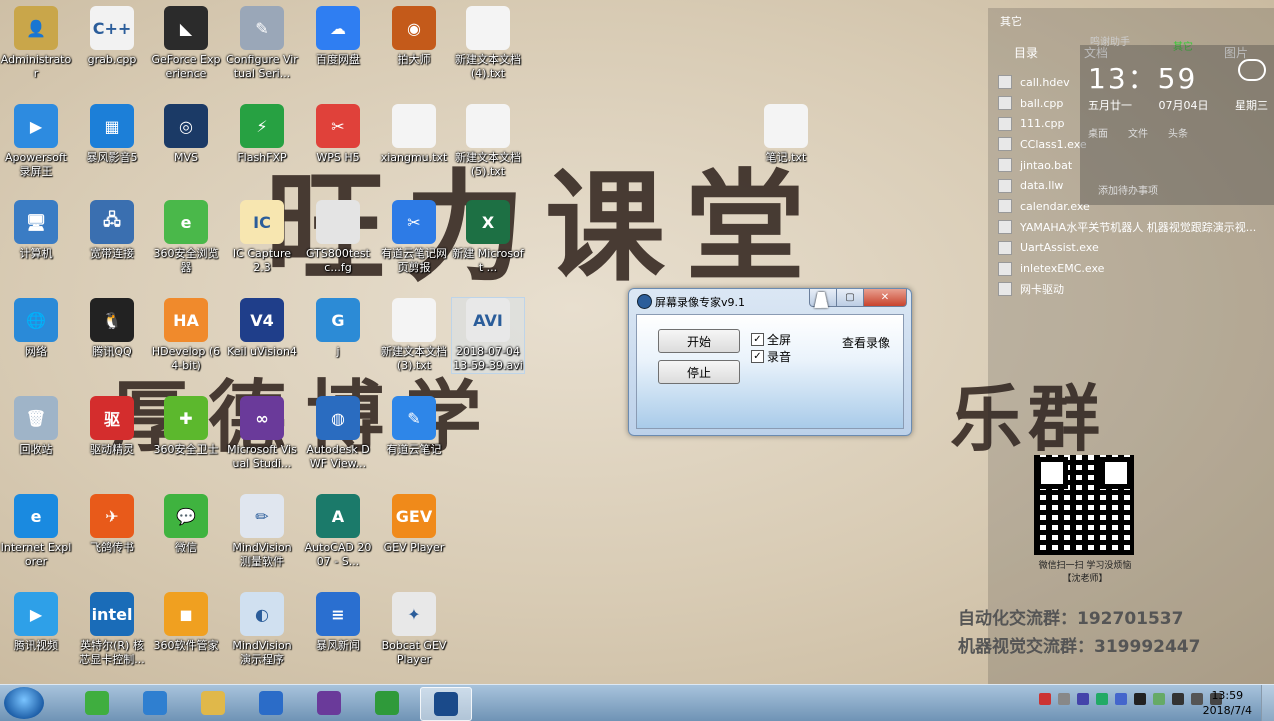  I want to click on start-button, so click(24, 703).